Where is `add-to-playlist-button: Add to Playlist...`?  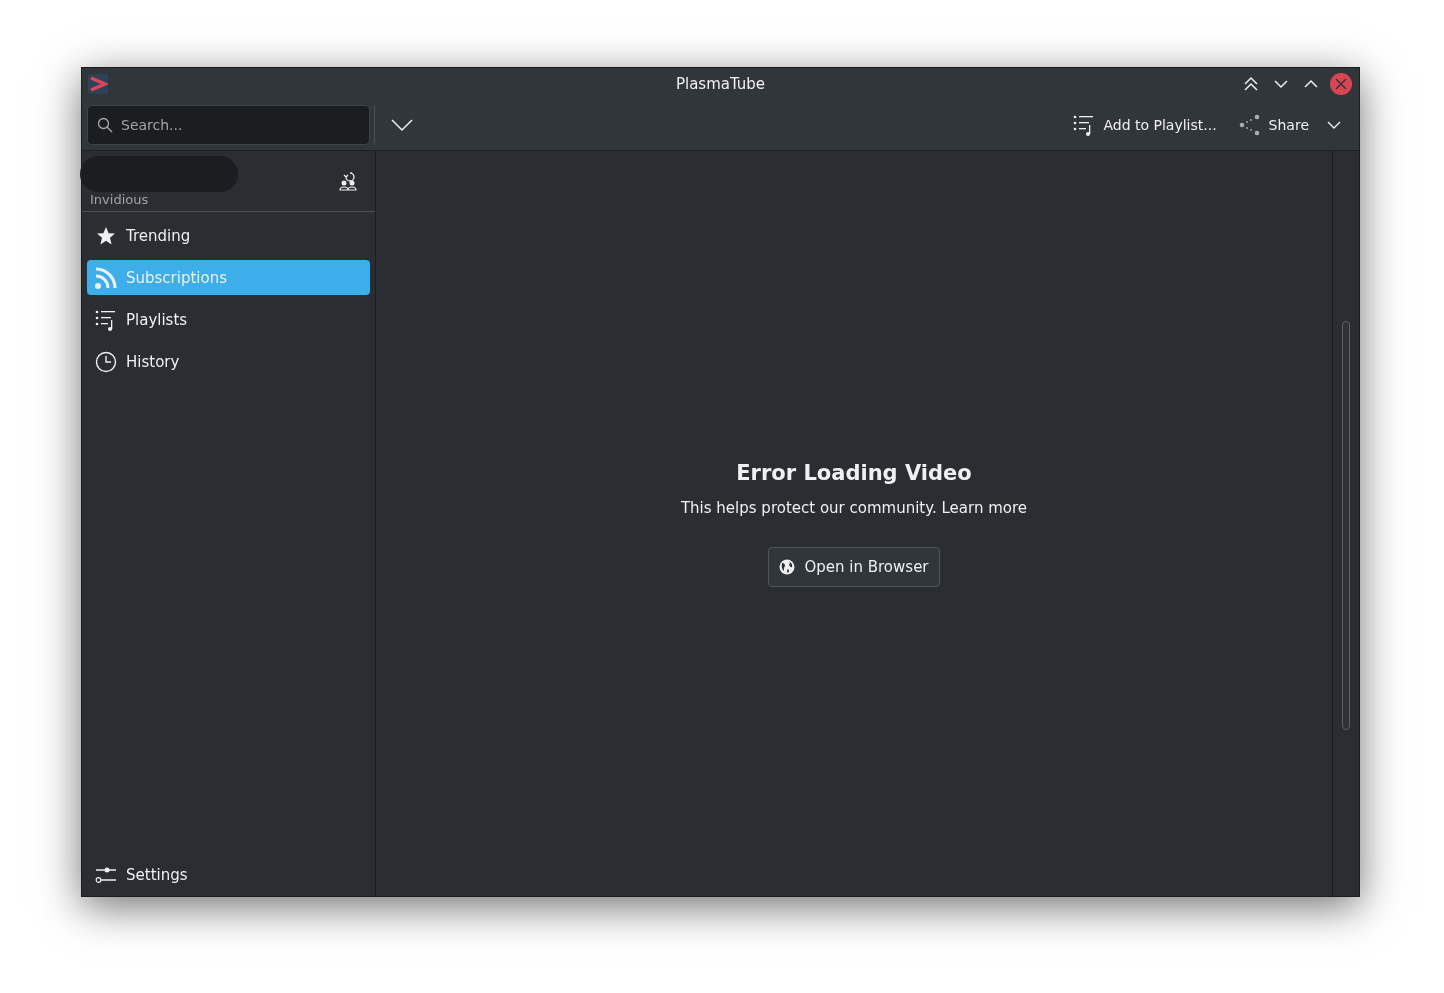 add-to-playlist-button: Add to Playlist... is located at coordinates (1145, 125).